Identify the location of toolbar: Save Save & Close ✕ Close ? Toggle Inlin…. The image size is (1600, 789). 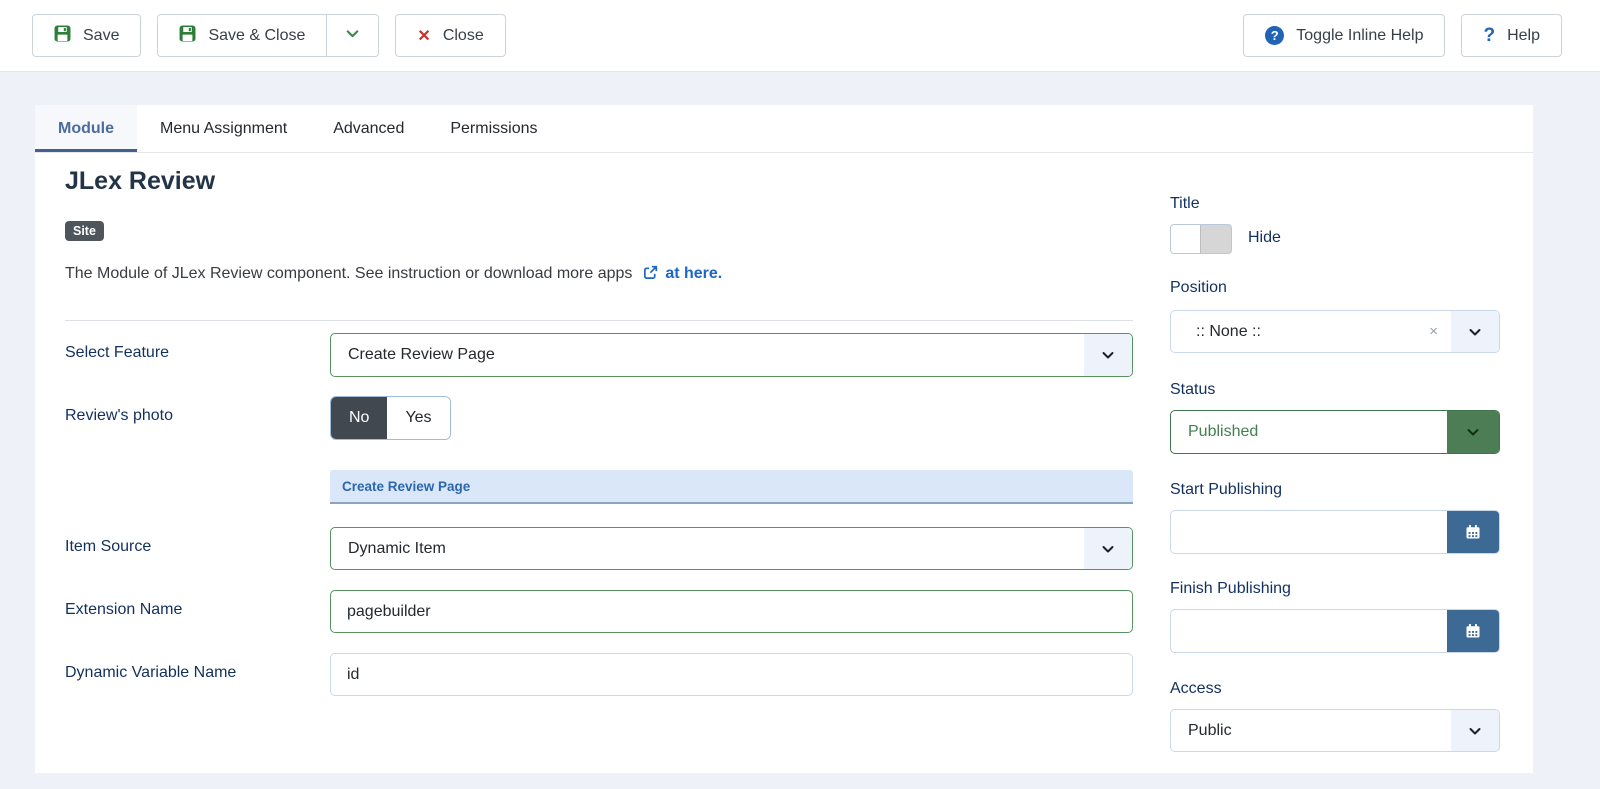
(800, 36).